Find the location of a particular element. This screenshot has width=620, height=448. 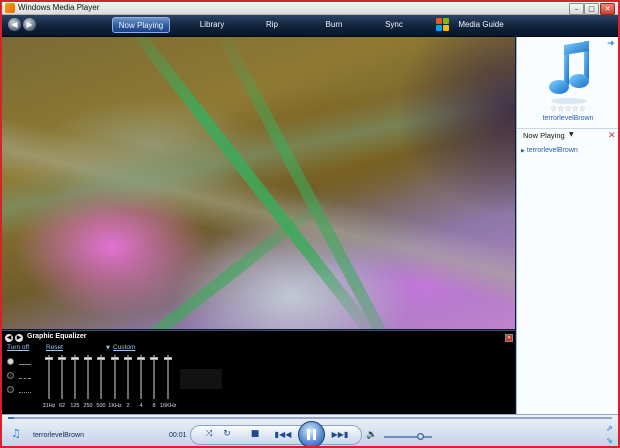

music-note-album-art-icon is located at coordinates (569, 72).